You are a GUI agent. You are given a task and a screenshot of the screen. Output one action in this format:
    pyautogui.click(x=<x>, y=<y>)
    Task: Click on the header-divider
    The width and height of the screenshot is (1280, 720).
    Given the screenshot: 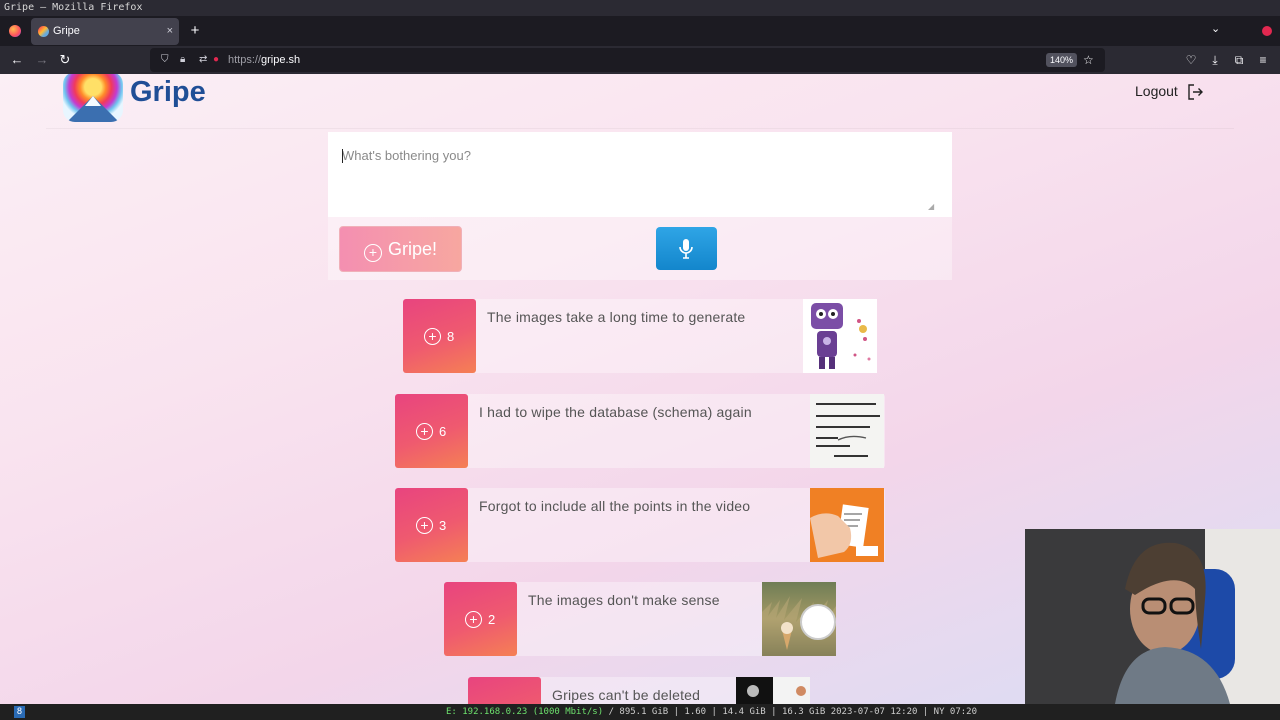 What is the action you would take?
    pyautogui.click(x=640, y=128)
    